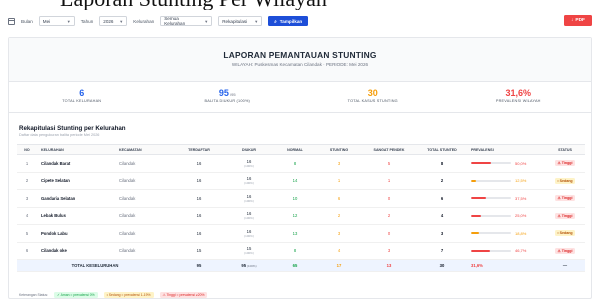 The height and width of the screenshot is (302, 600). I want to click on tahun-select: 2026 ▼, so click(113, 21).